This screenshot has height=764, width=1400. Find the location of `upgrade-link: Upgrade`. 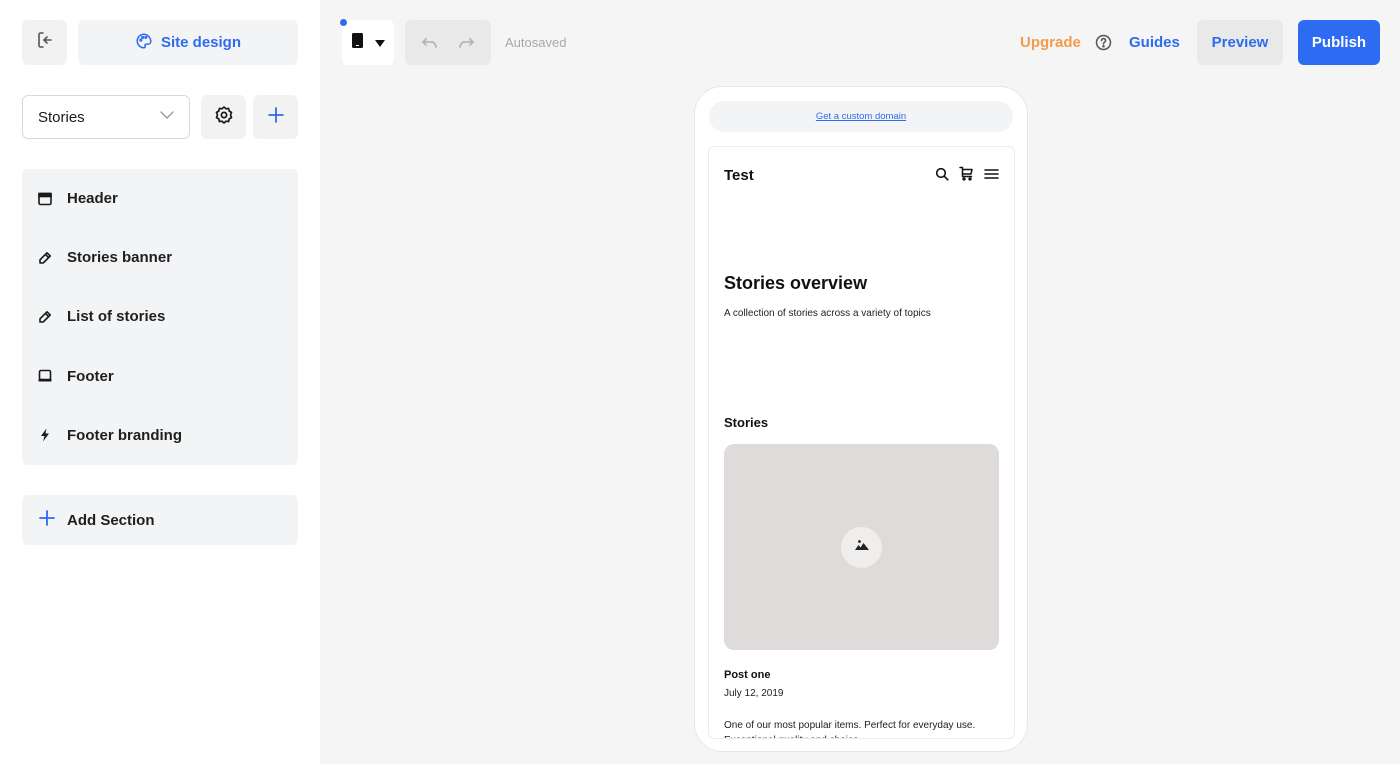

upgrade-link: Upgrade is located at coordinates (1050, 42).